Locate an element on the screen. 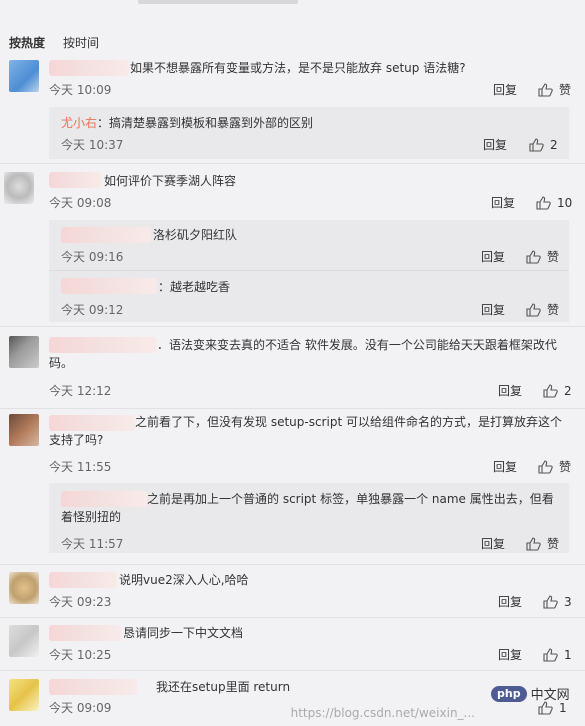 The height and width of the screenshot is (726, 585). comment-time: 今天 09:23 is located at coordinates (80, 602).